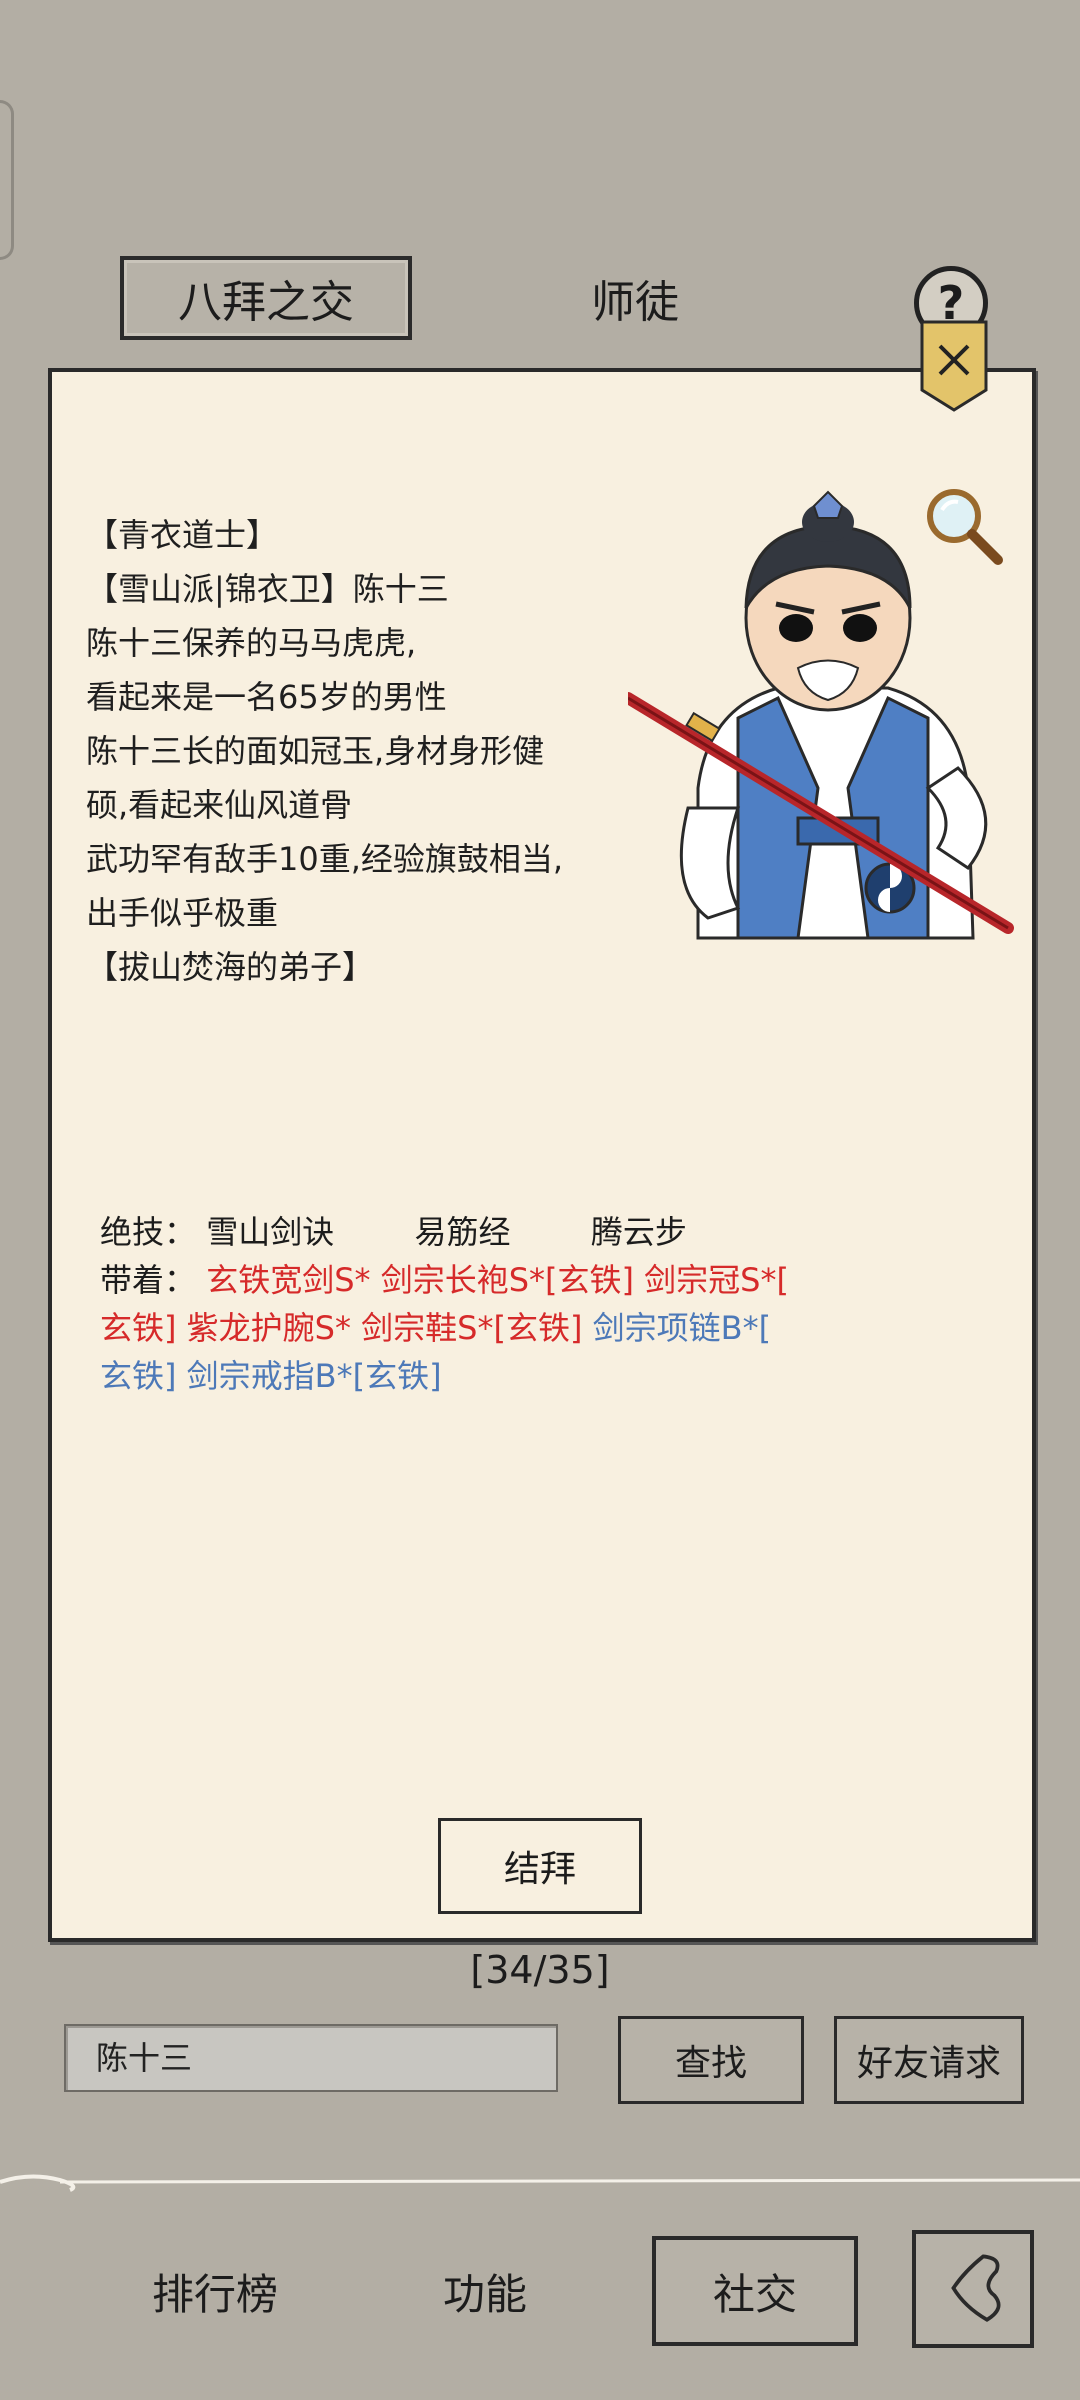 This screenshot has width=1080, height=2400. What do you see at coordinates (711, 2060) in the screenshot?
I see `find-button: 查找` at bounding box center [711, 2060].